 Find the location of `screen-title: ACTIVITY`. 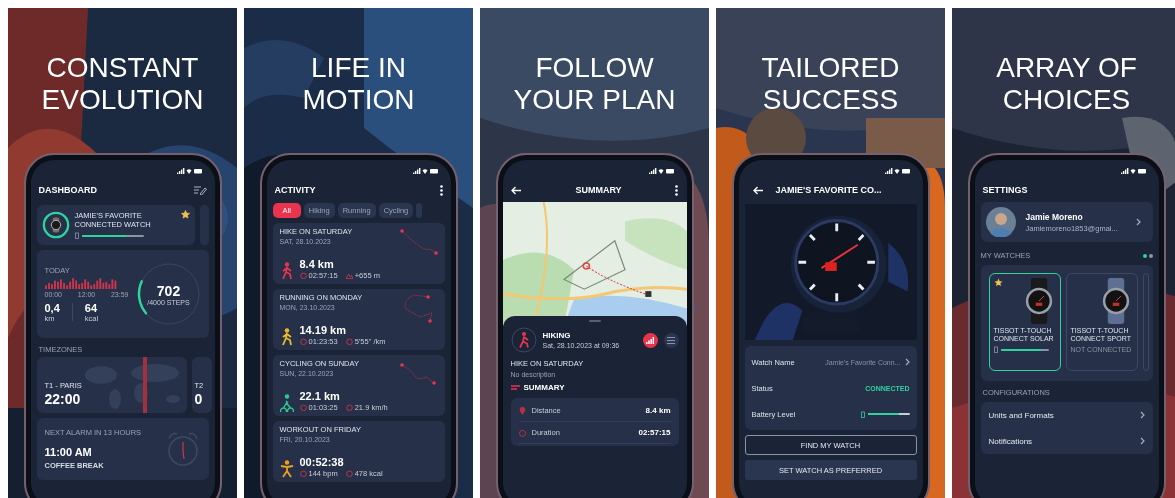

screen-title: ACTIVITY is located at coordinates (295, 190).